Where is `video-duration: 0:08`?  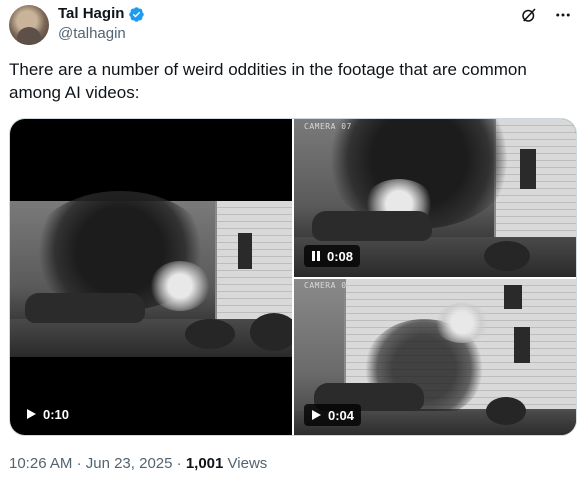
video-duration: 0:08 is located at coordinates (340, 256).